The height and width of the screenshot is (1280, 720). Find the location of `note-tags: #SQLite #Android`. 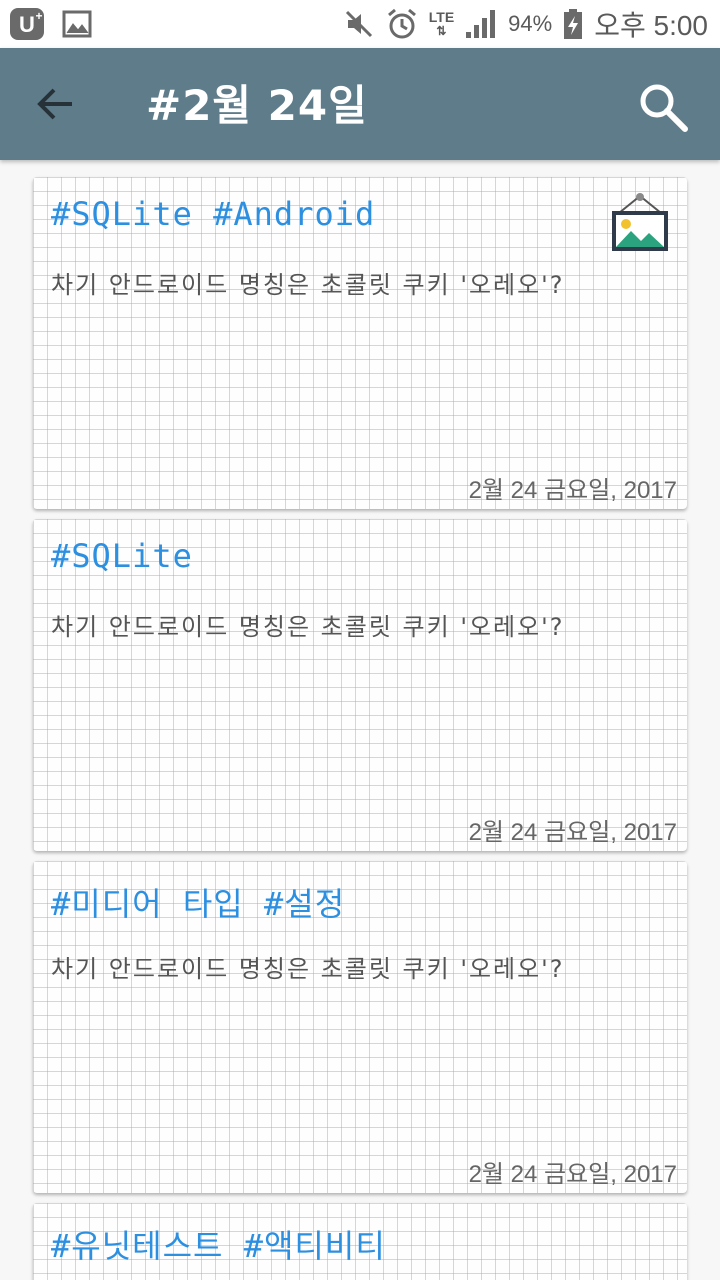

note-tags: #SQLite #Android is located at coordinates (213, 214).